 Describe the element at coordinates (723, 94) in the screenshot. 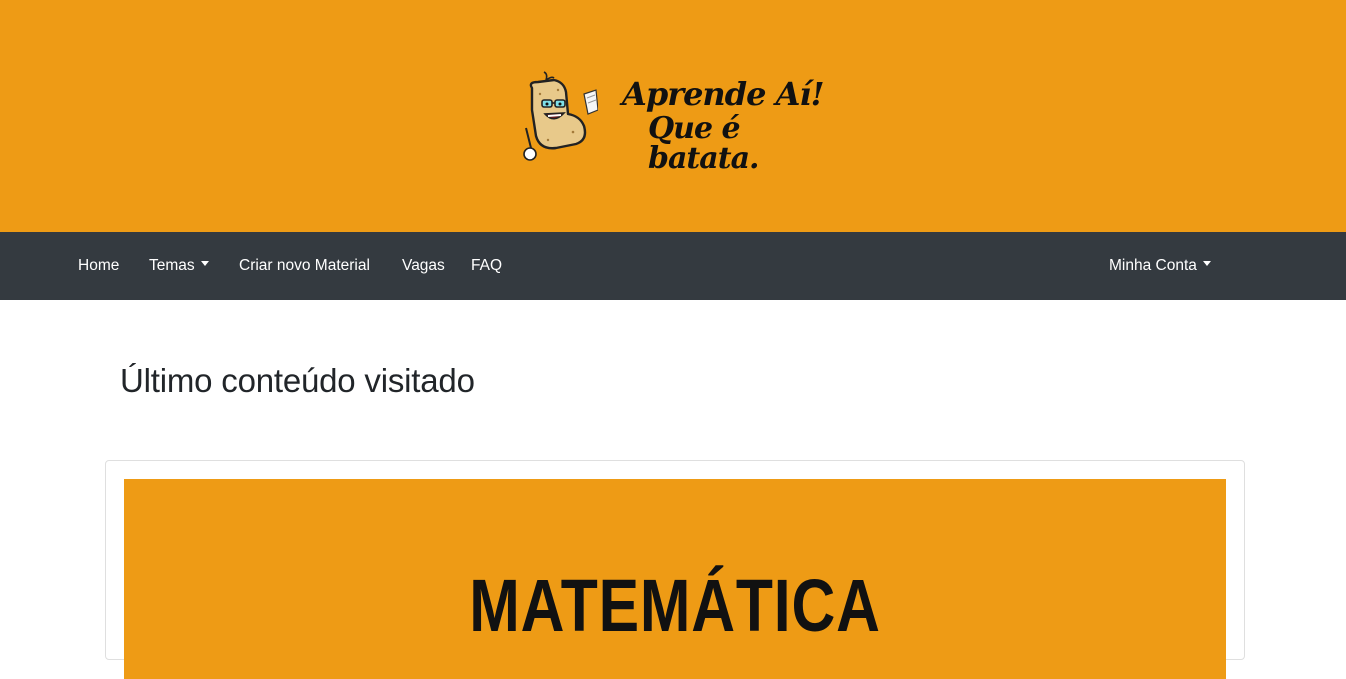

I see `logo-line-1: Aprende Aí!` at that location.